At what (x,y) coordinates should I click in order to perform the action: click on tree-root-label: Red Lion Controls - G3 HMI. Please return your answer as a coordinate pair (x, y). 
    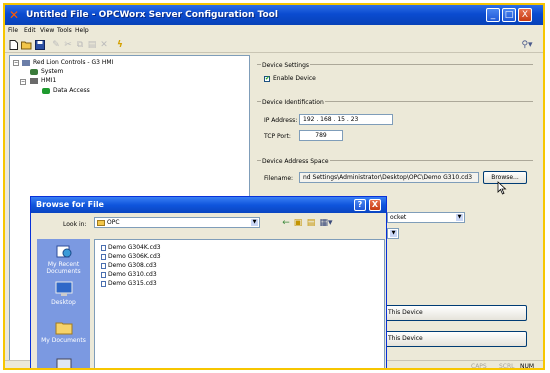
    Looking at the image, I should click on (73, 62).